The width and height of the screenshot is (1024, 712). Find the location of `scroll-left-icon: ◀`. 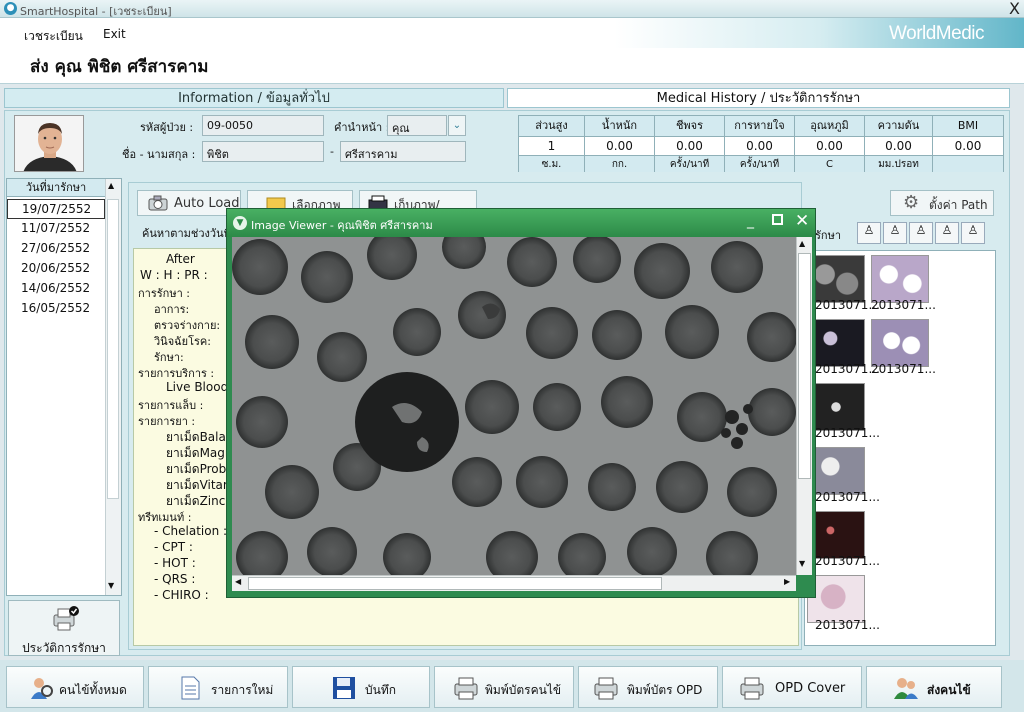

scroll-left-icon: ◀ is located at coordinates (238, 581).